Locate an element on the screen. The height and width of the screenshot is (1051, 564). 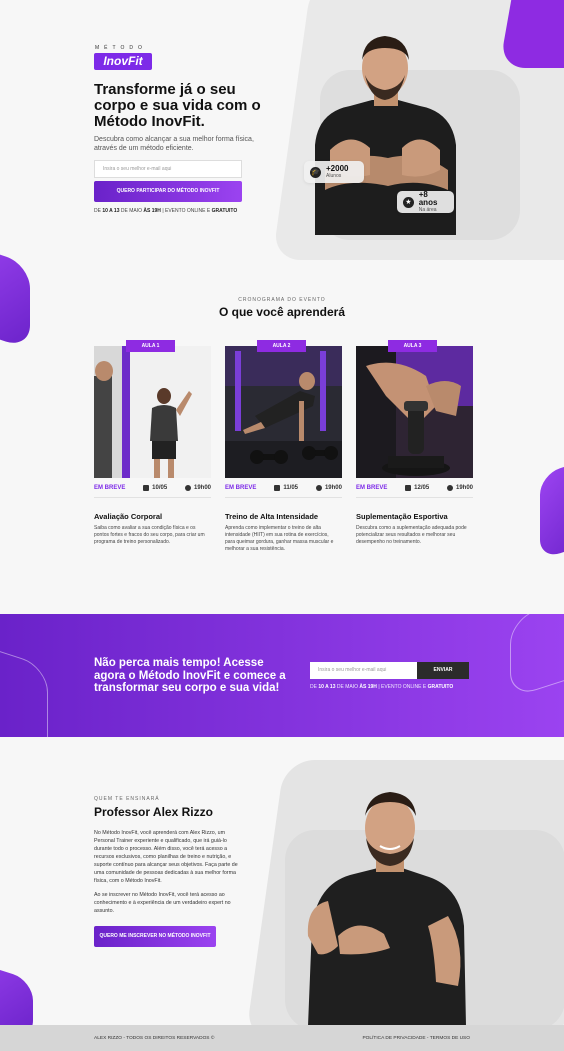
band-decoration-right is located at coordinates (537, 656).